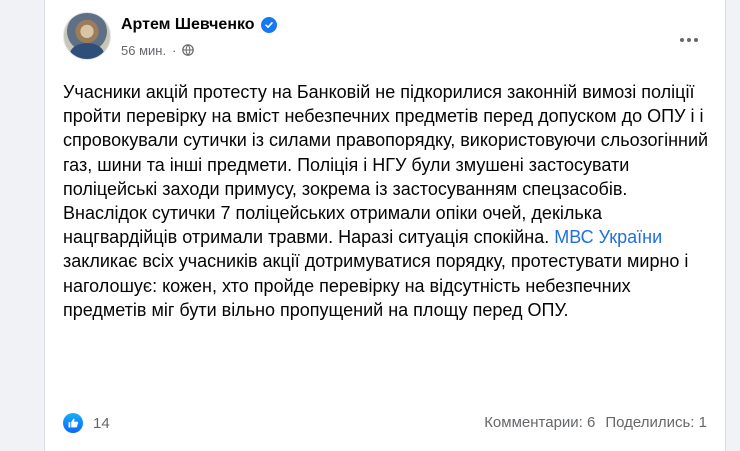 This screenshot has width=740, height=451. I want to click on verified-badge-icon, so click(268, 25).